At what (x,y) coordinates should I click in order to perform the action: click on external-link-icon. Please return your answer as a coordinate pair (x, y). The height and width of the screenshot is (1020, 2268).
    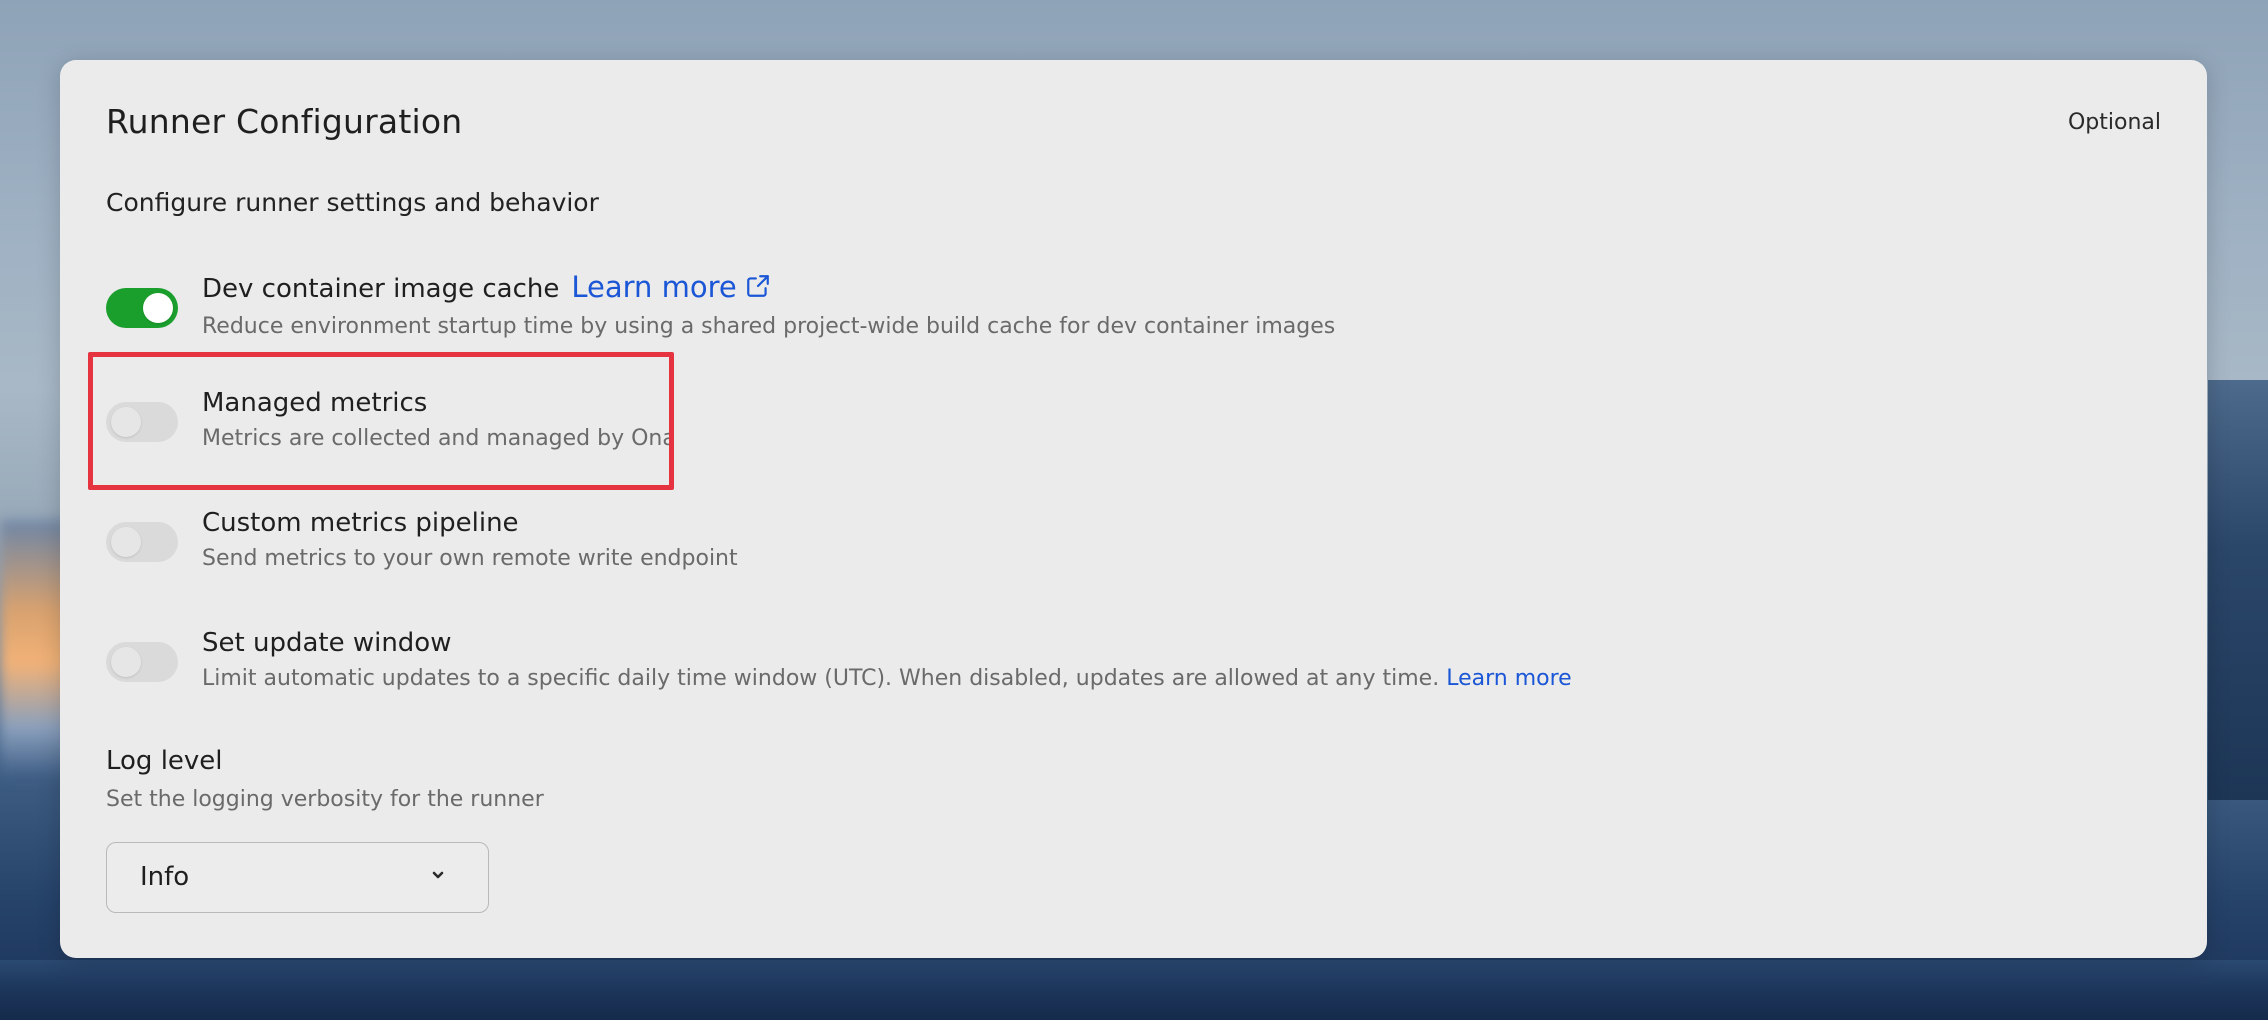
    Looking at the image, I should click on (757, 286).